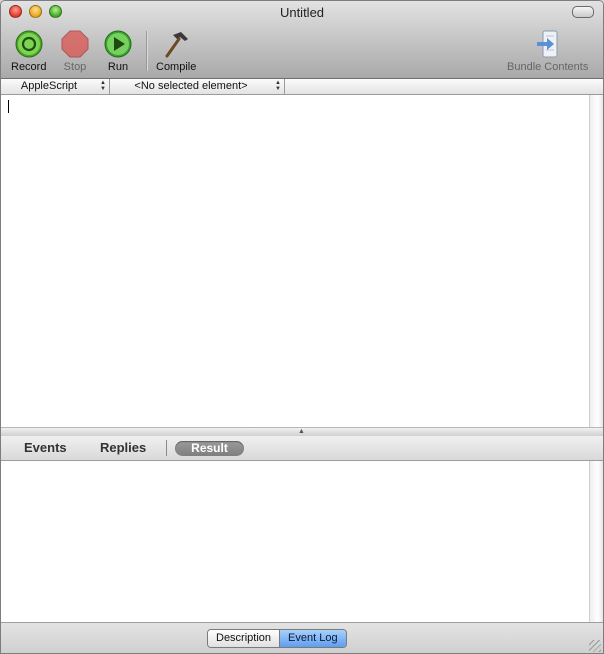 Image resolution: width=604 pixels, height=654 pixels. I want to click on toolbar-separator, so click(147, 51).